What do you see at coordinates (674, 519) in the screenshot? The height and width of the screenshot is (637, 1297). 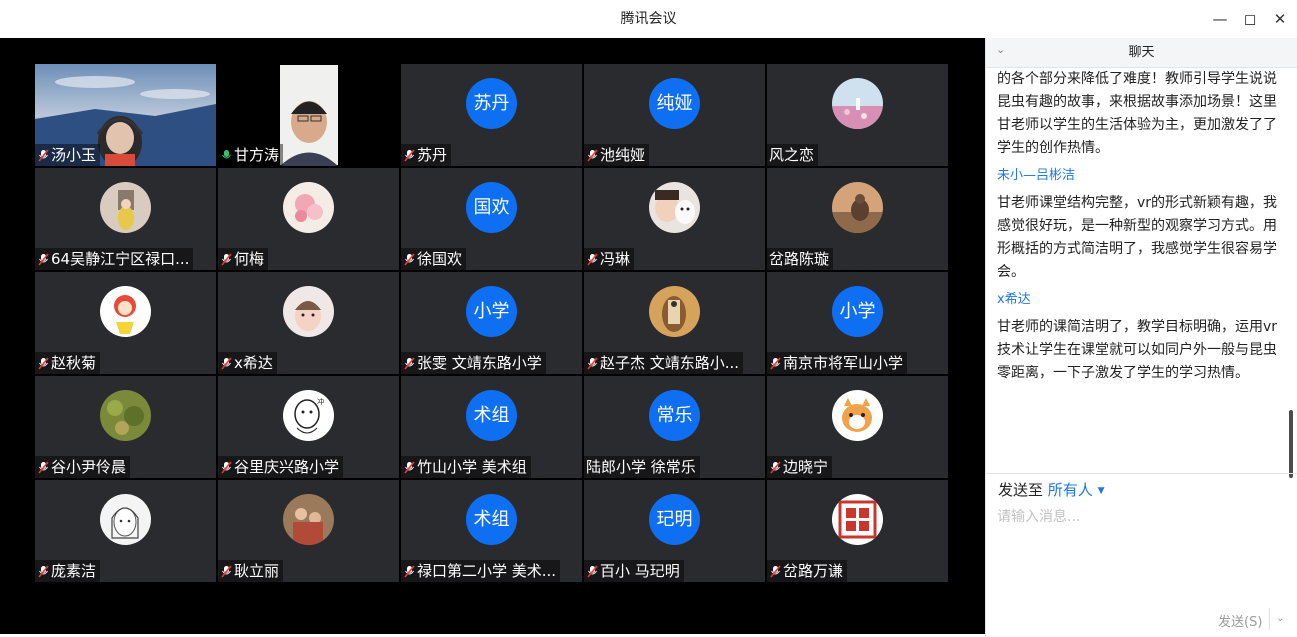 I see `avatar: 玘明` at bounding box center [674, 519].